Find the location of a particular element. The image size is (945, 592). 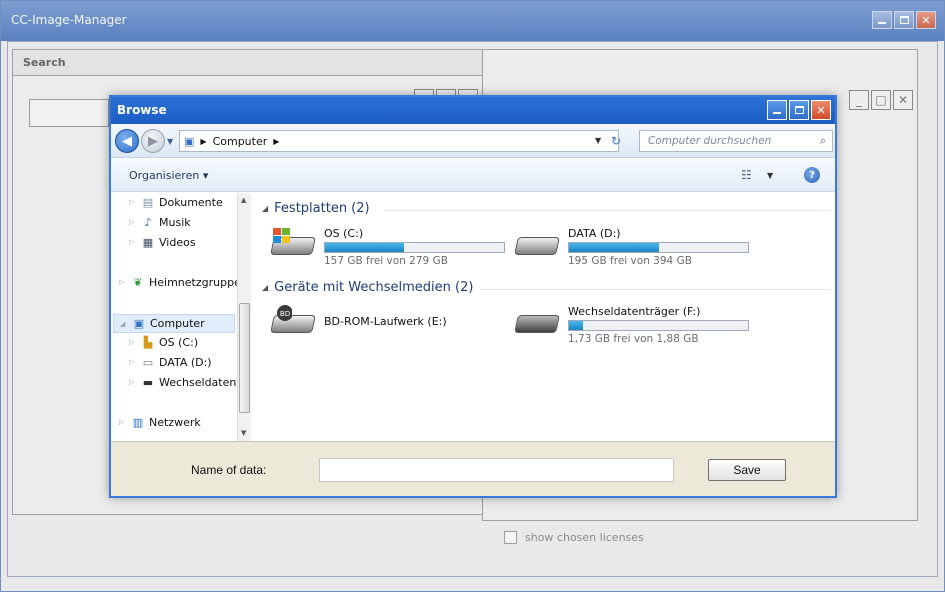

views-icon: ☷ is located at coordinates (746, 175).